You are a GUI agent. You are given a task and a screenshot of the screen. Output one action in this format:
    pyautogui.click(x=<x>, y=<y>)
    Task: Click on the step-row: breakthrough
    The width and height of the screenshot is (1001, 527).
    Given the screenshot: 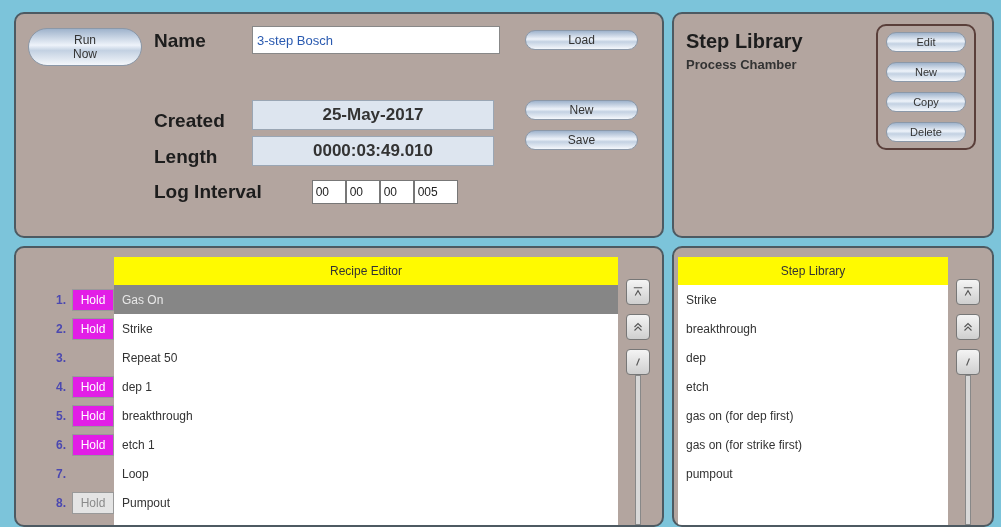 What is the action you would take?
    pyautogui.click(x=366, y=415)
    